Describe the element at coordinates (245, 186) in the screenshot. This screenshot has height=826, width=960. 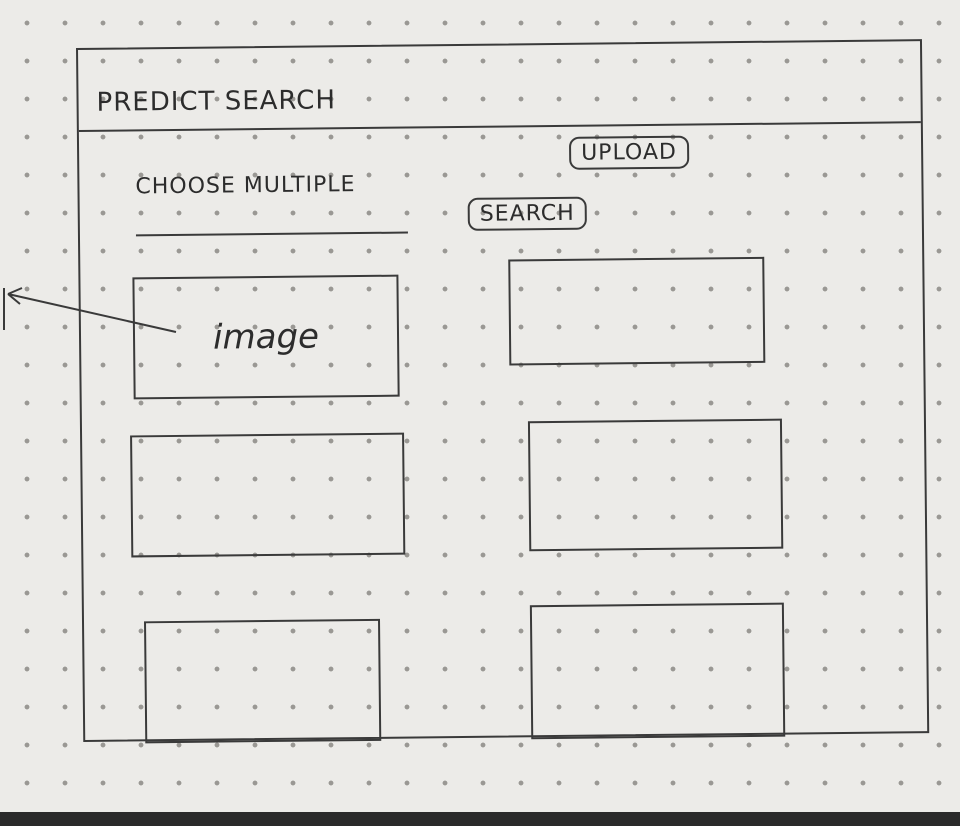
I see `choose-multiple-label: CHOOSE MULTIPLE` at that location.